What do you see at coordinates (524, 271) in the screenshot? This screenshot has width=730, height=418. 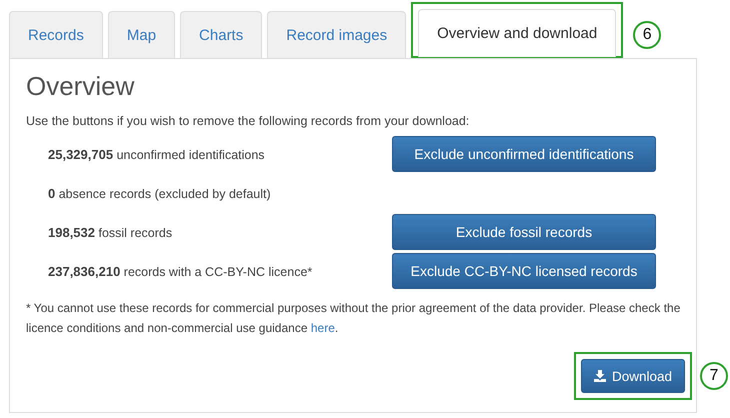 I see `exclude-button: Exclude CC-BY-NC licensed records` at bounding box center [524, 271].